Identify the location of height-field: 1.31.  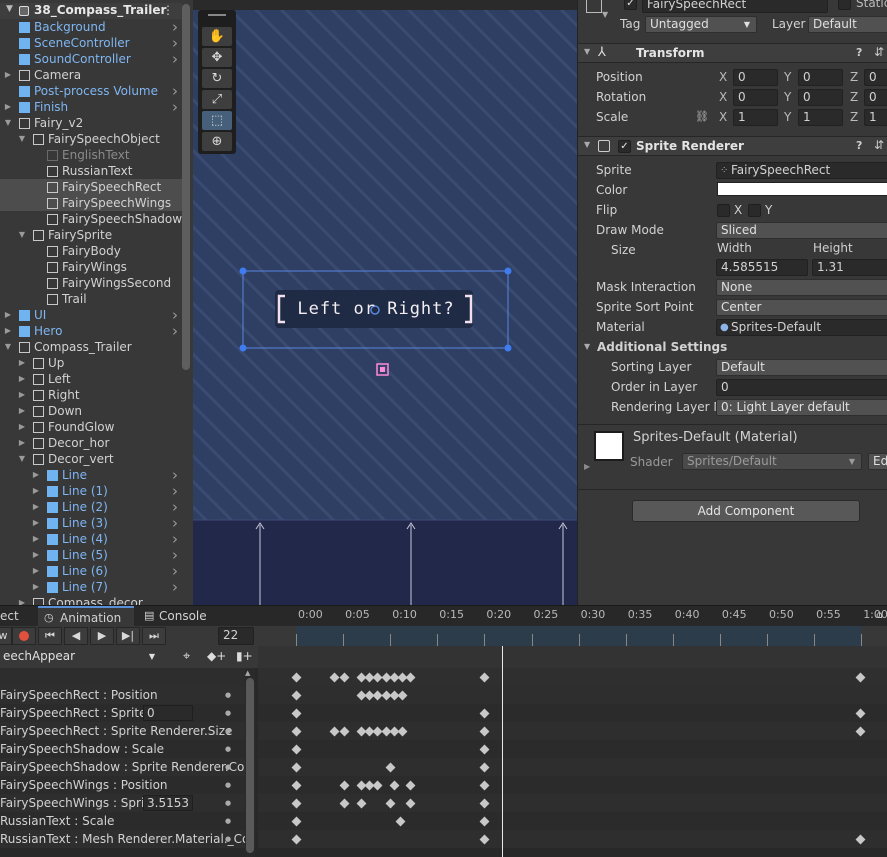
(849, 267).